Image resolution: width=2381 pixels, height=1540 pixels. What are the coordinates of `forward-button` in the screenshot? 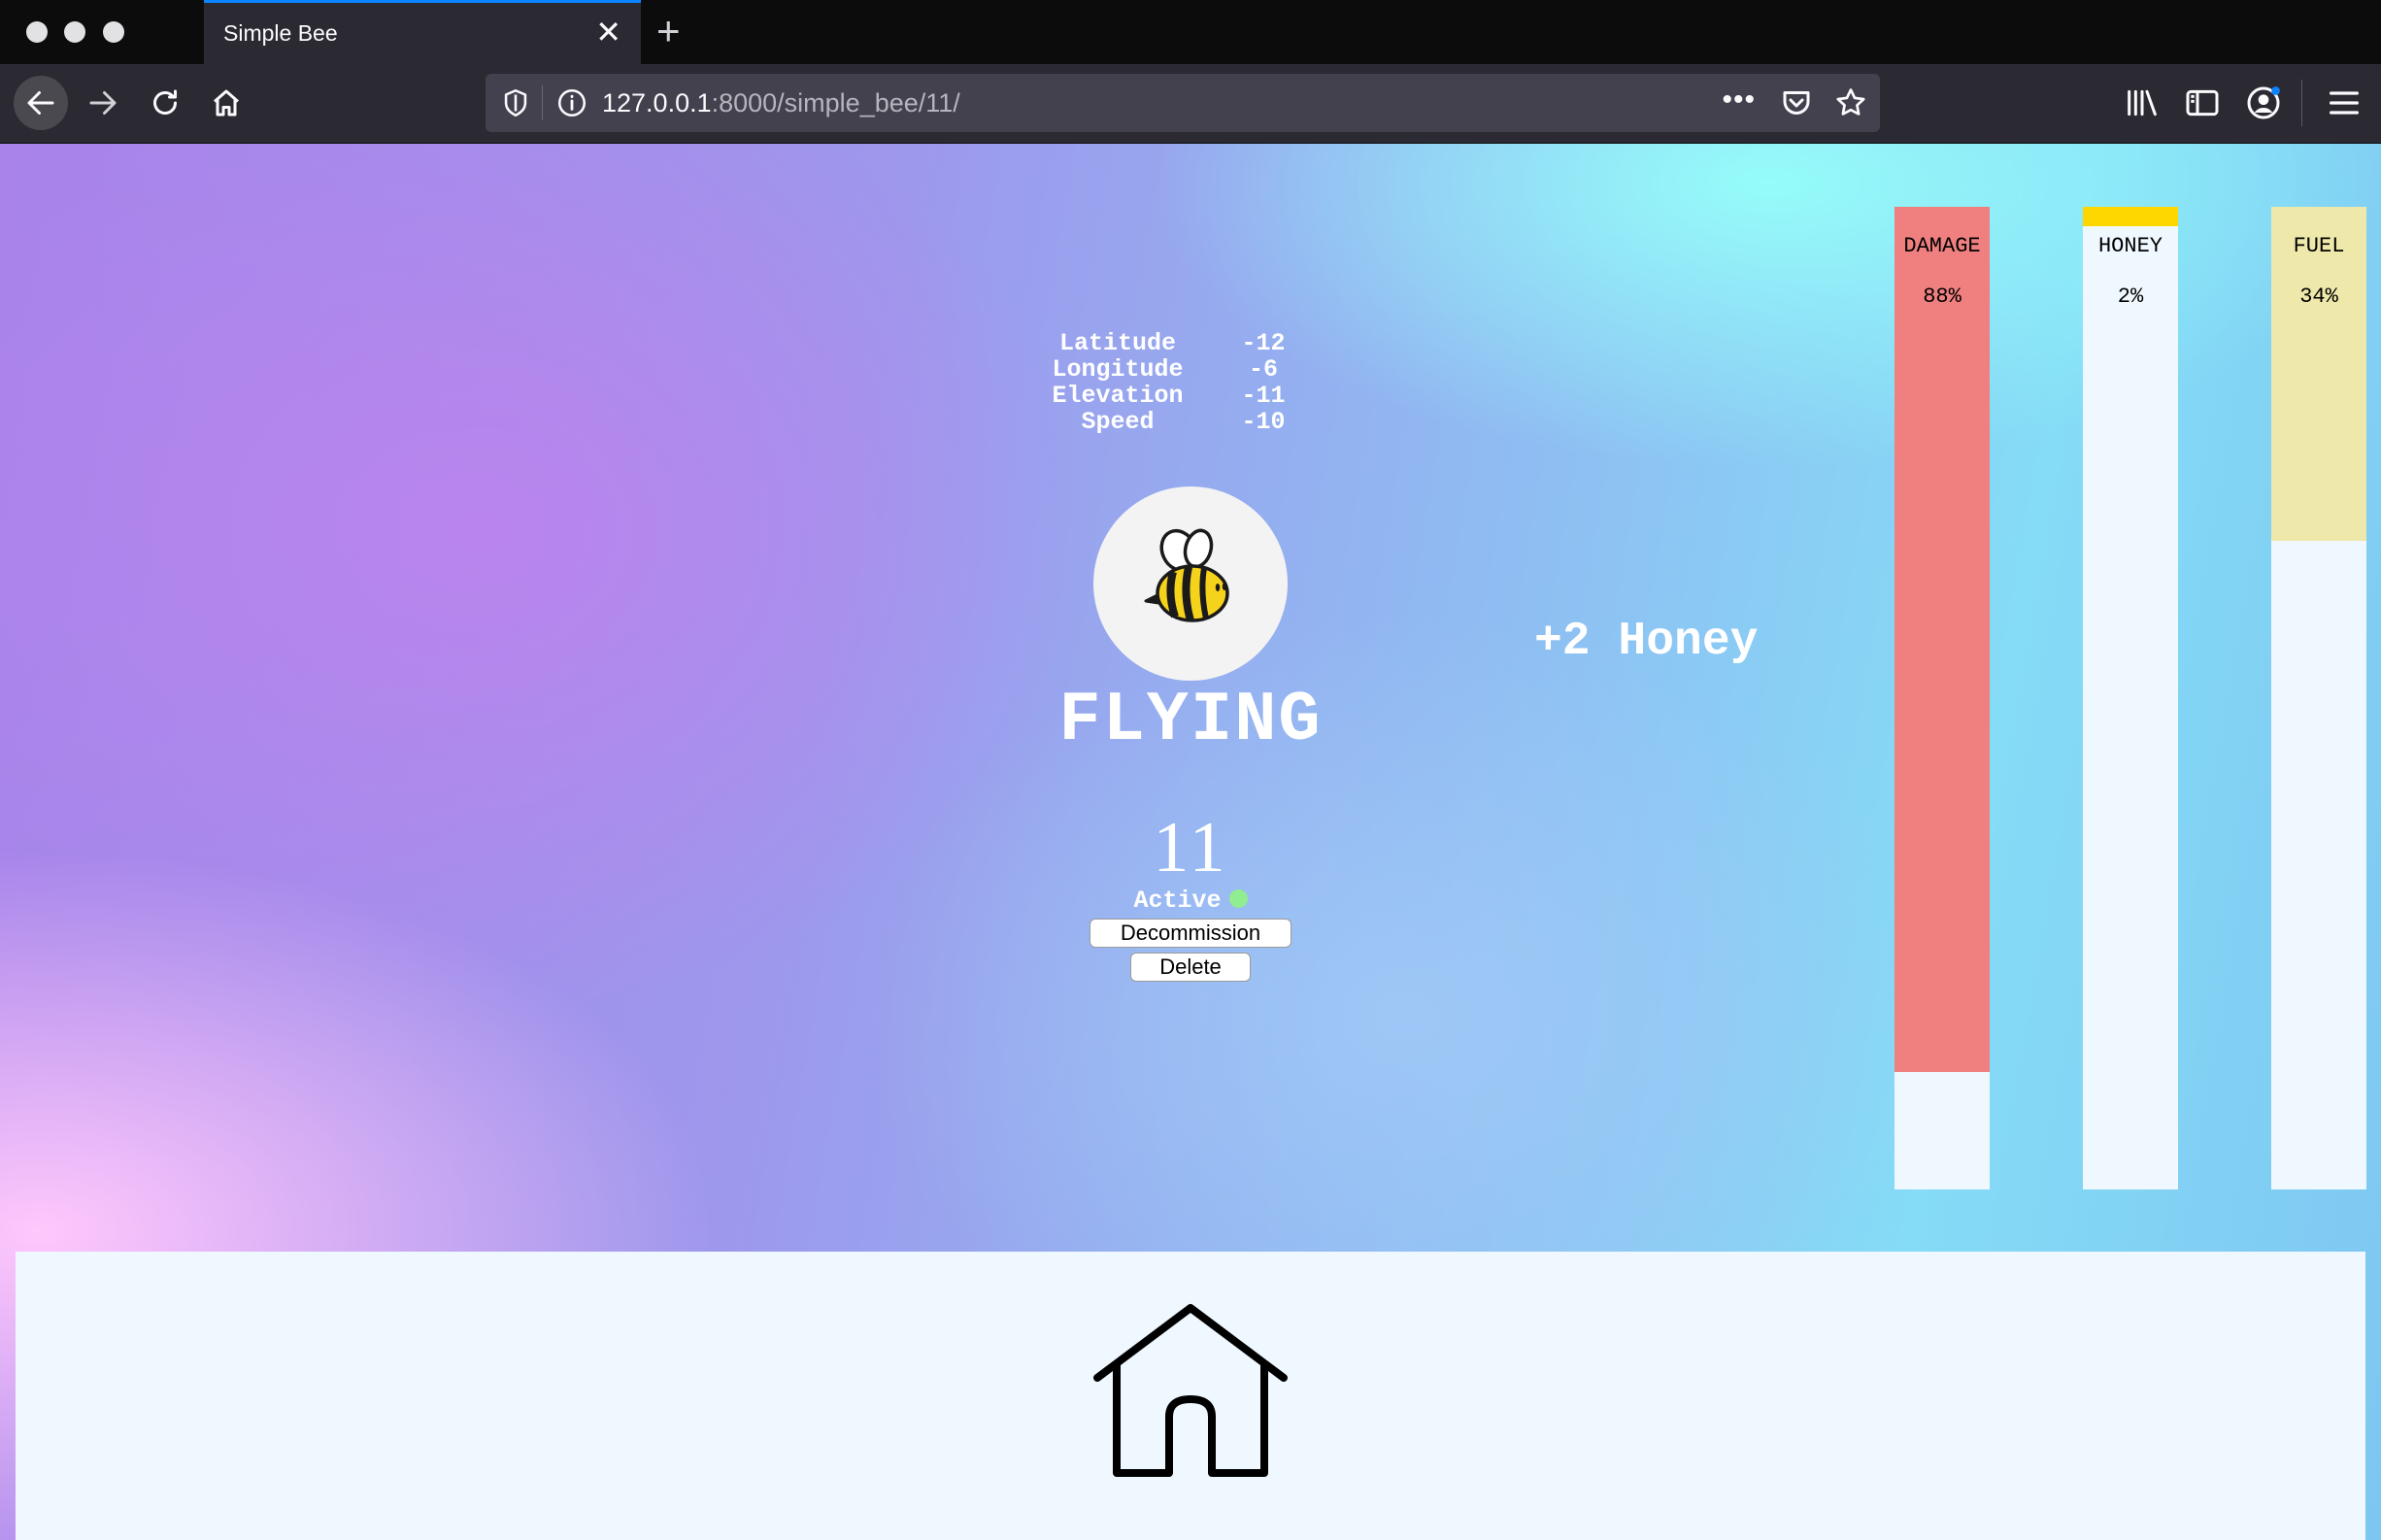 It's located at (103, 103).